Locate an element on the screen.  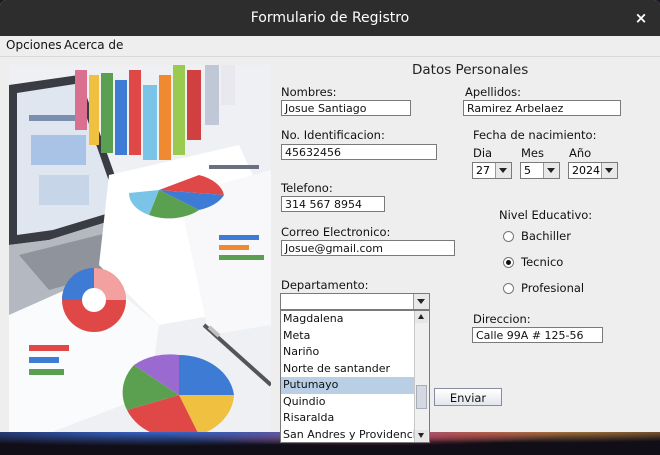
radio-bachiller-label: Bachiller is located at coordinates (546, 236).